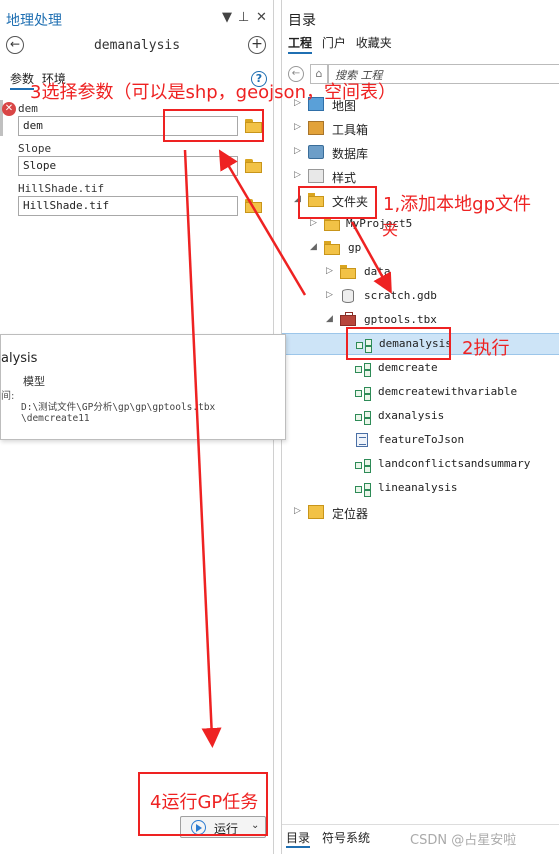  What do you see at coordinates (400, 319) in the screenshot?
I see `tree-item-label: gptools.tbx` at bounding box center [400, 319].